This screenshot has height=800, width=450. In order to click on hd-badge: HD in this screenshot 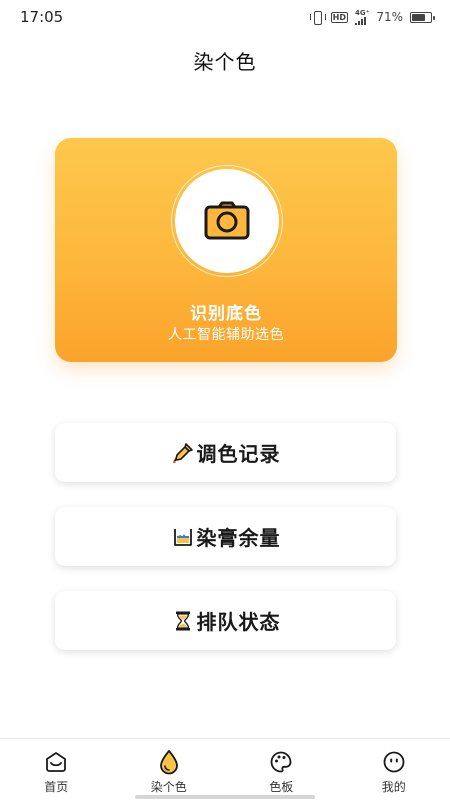, I will do `click(339, 17)`.